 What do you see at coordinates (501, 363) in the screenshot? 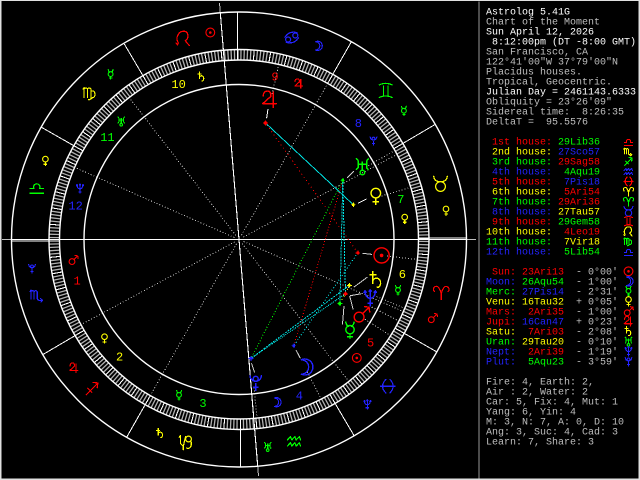
I see `svg-text: Plut:` at bounding box center [501, 363].